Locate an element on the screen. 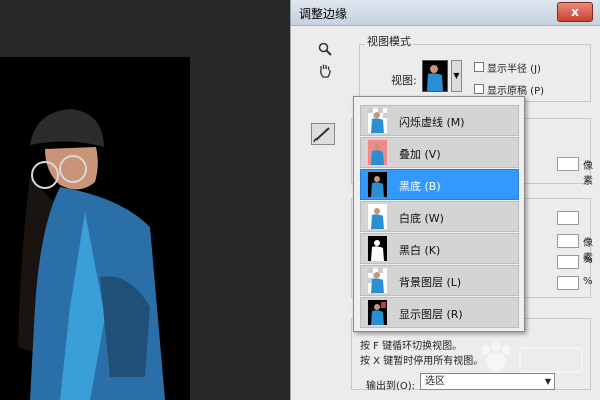  menu-item-reveal-layer: 显示图层 (R) is located at coordinates (439, 312).